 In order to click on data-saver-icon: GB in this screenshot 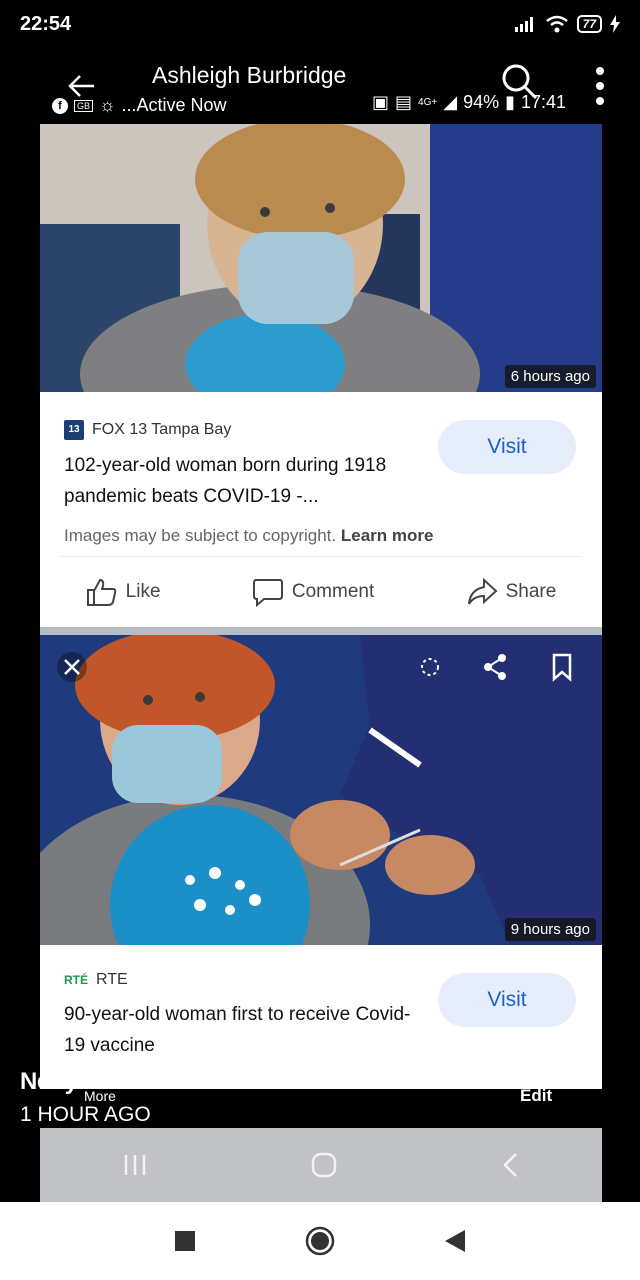, I will do `click(84, 105)`.